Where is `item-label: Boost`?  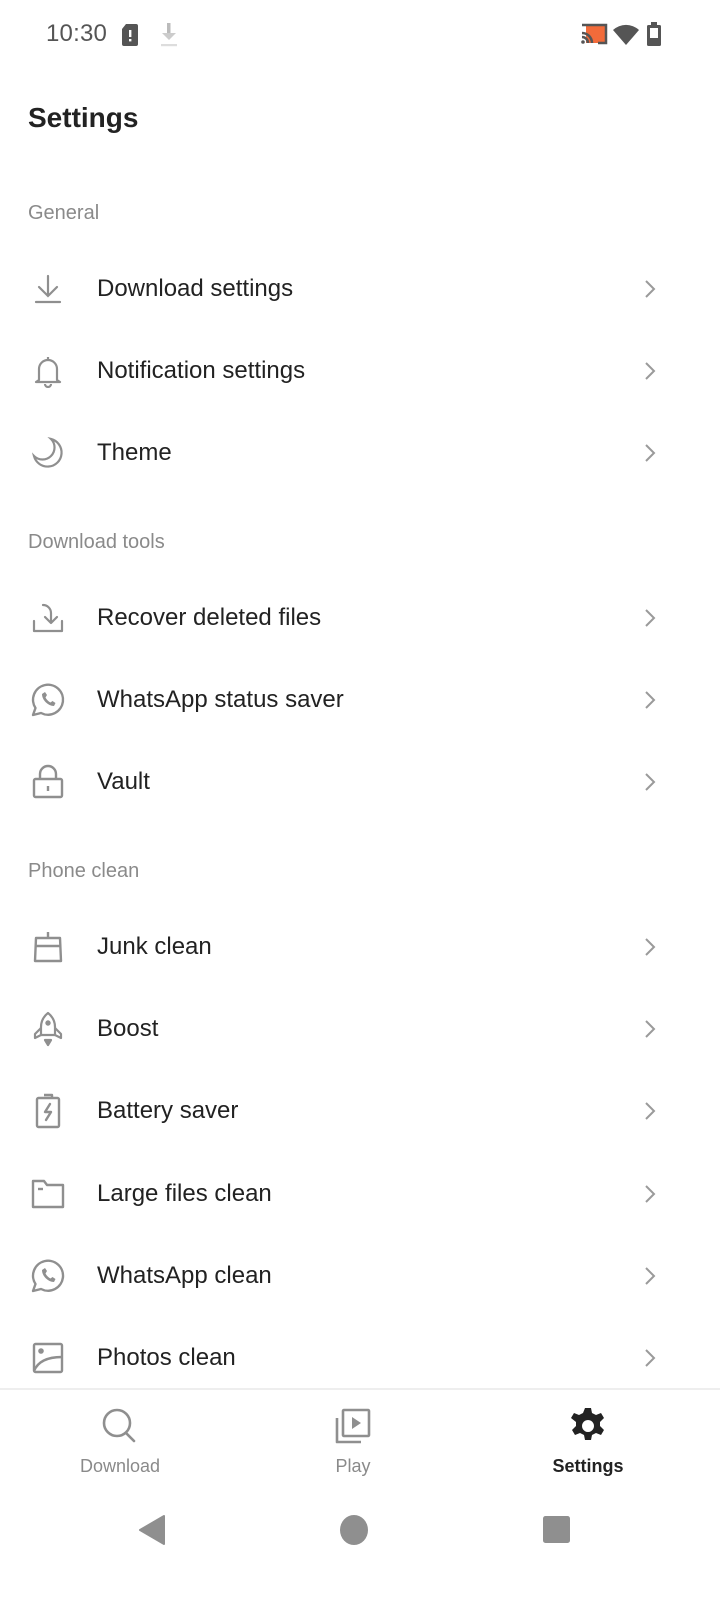
item-label: Boost is located at coordinates (128, 1028).